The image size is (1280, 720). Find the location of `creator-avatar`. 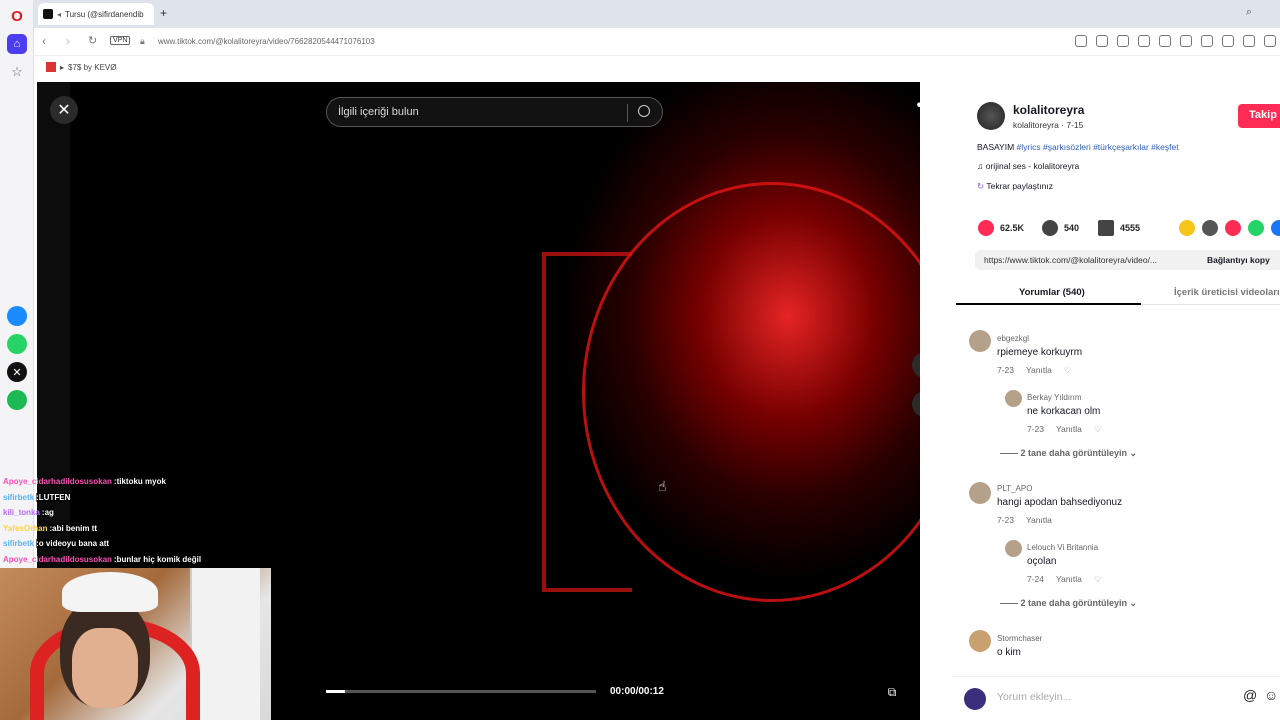

creator-avatar is located at coordinates (991, 116).